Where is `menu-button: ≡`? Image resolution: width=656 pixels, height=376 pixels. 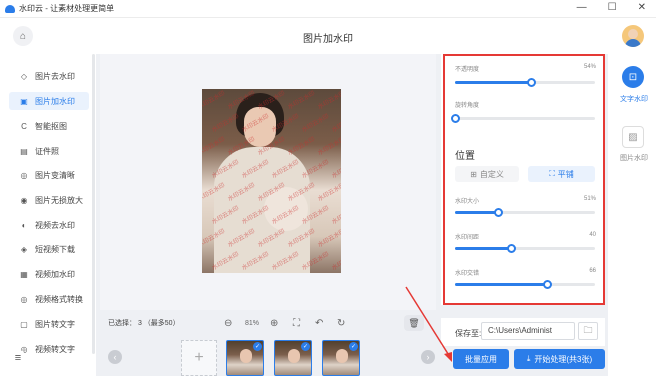
menu-button: ≡ is located at coordinates (18, 358).